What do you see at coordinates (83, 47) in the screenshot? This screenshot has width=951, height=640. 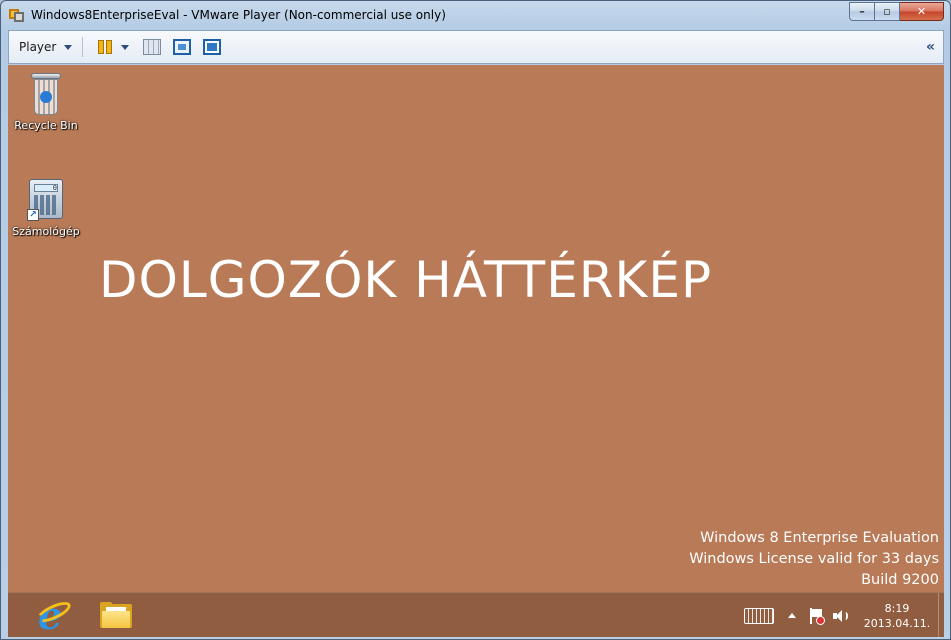 I see `toolbar-separator` at bounding box center [83, 47].